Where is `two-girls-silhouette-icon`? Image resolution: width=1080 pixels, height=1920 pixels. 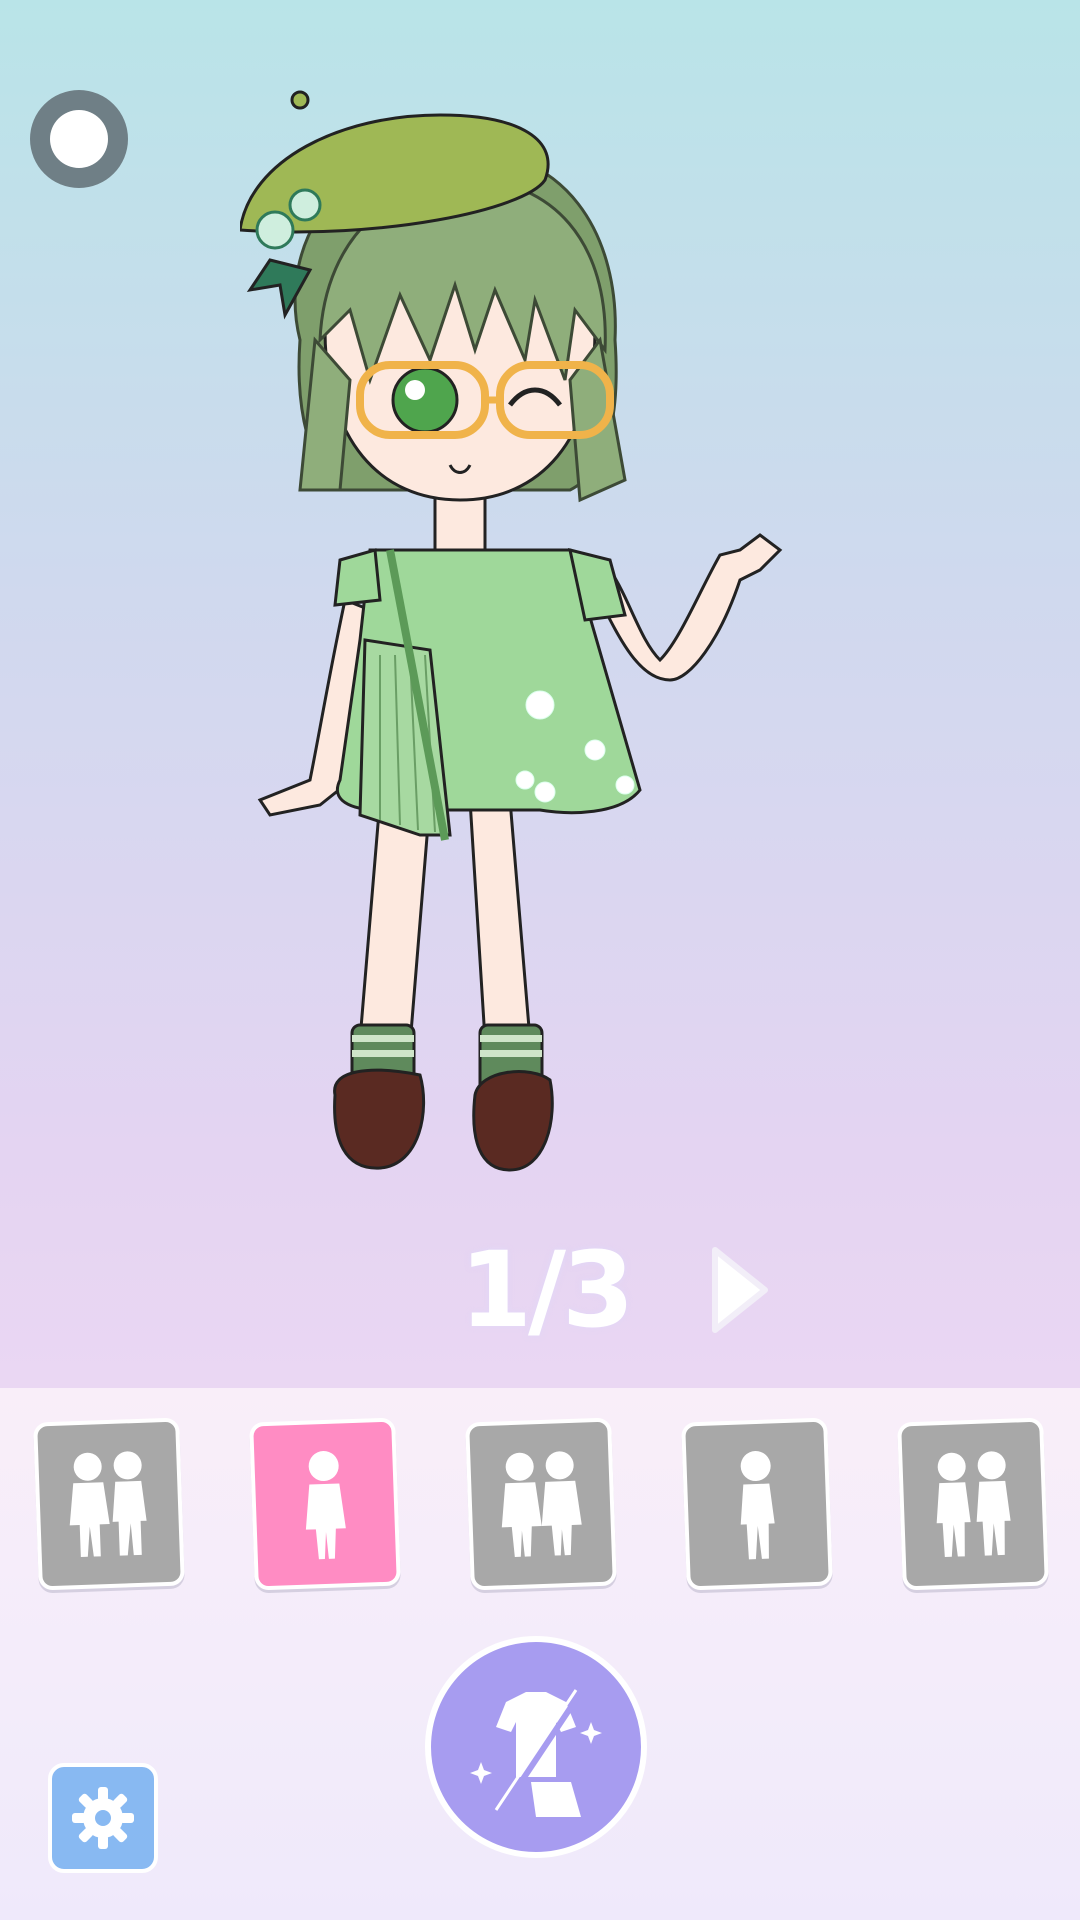
two-girls-silhouette-icon is located at coordinates (541, 1504).